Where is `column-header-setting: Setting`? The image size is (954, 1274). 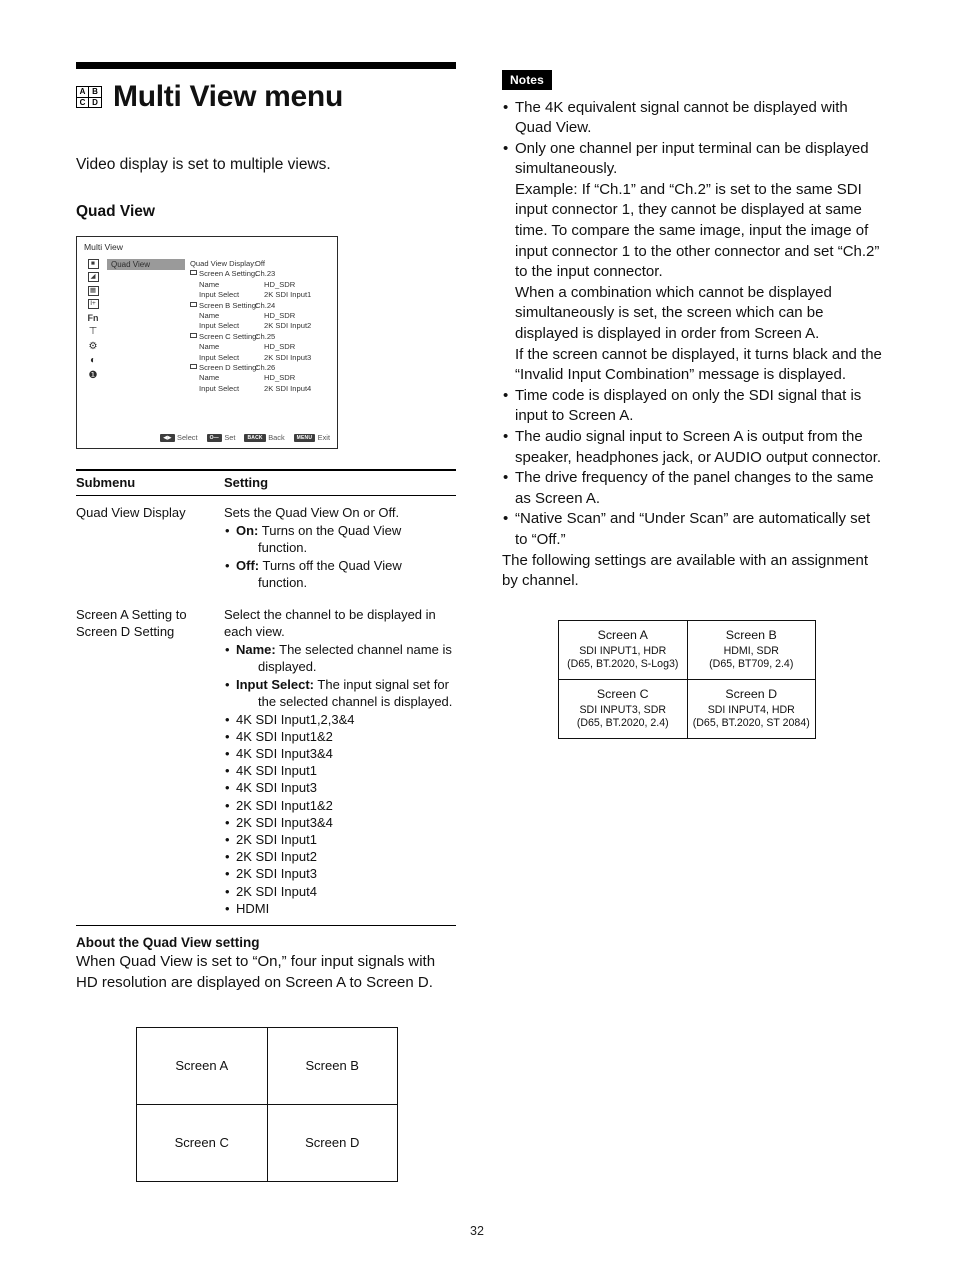
column-header-setting: Setting is located at coordinates (340, 482).